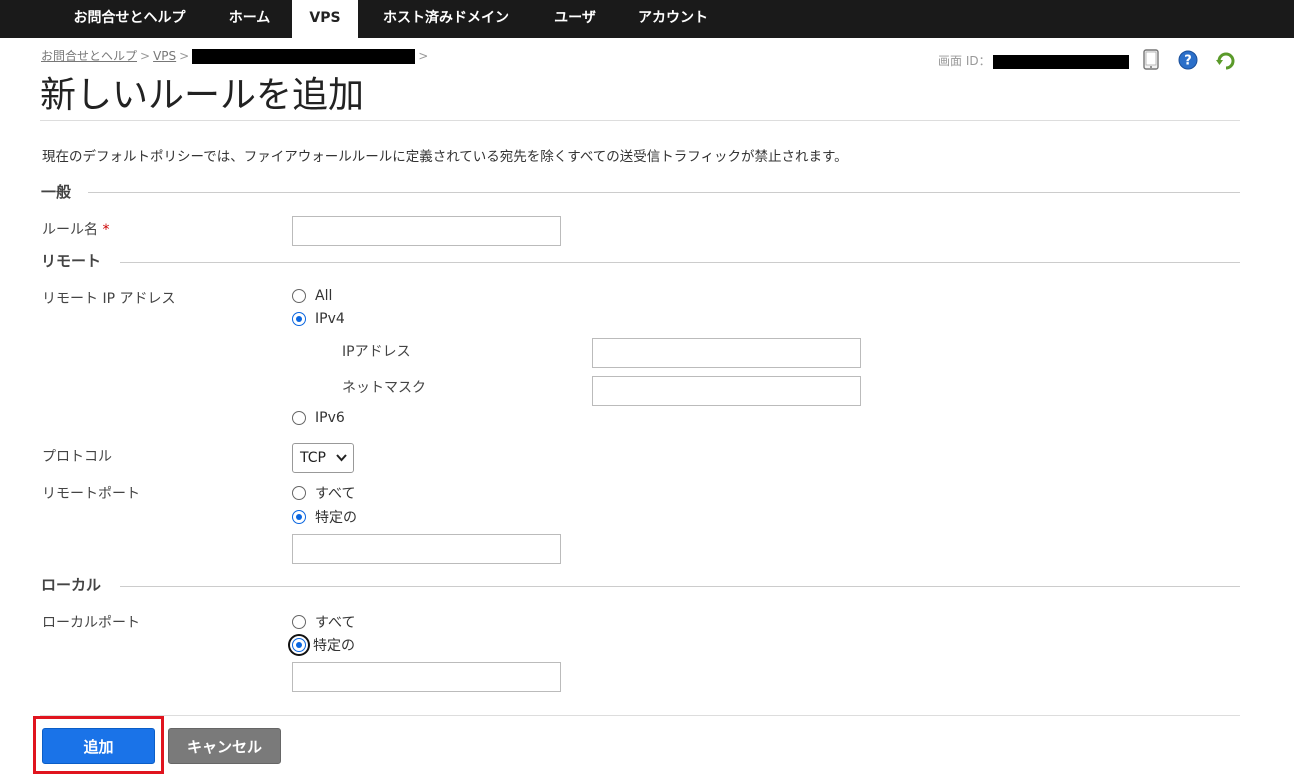 Image resolution: width=1294 pixels, height=777 pixels. Describe the element at coordinates (575, 19) in the screenshot. I see `tab-users: ユーザ` at that location.